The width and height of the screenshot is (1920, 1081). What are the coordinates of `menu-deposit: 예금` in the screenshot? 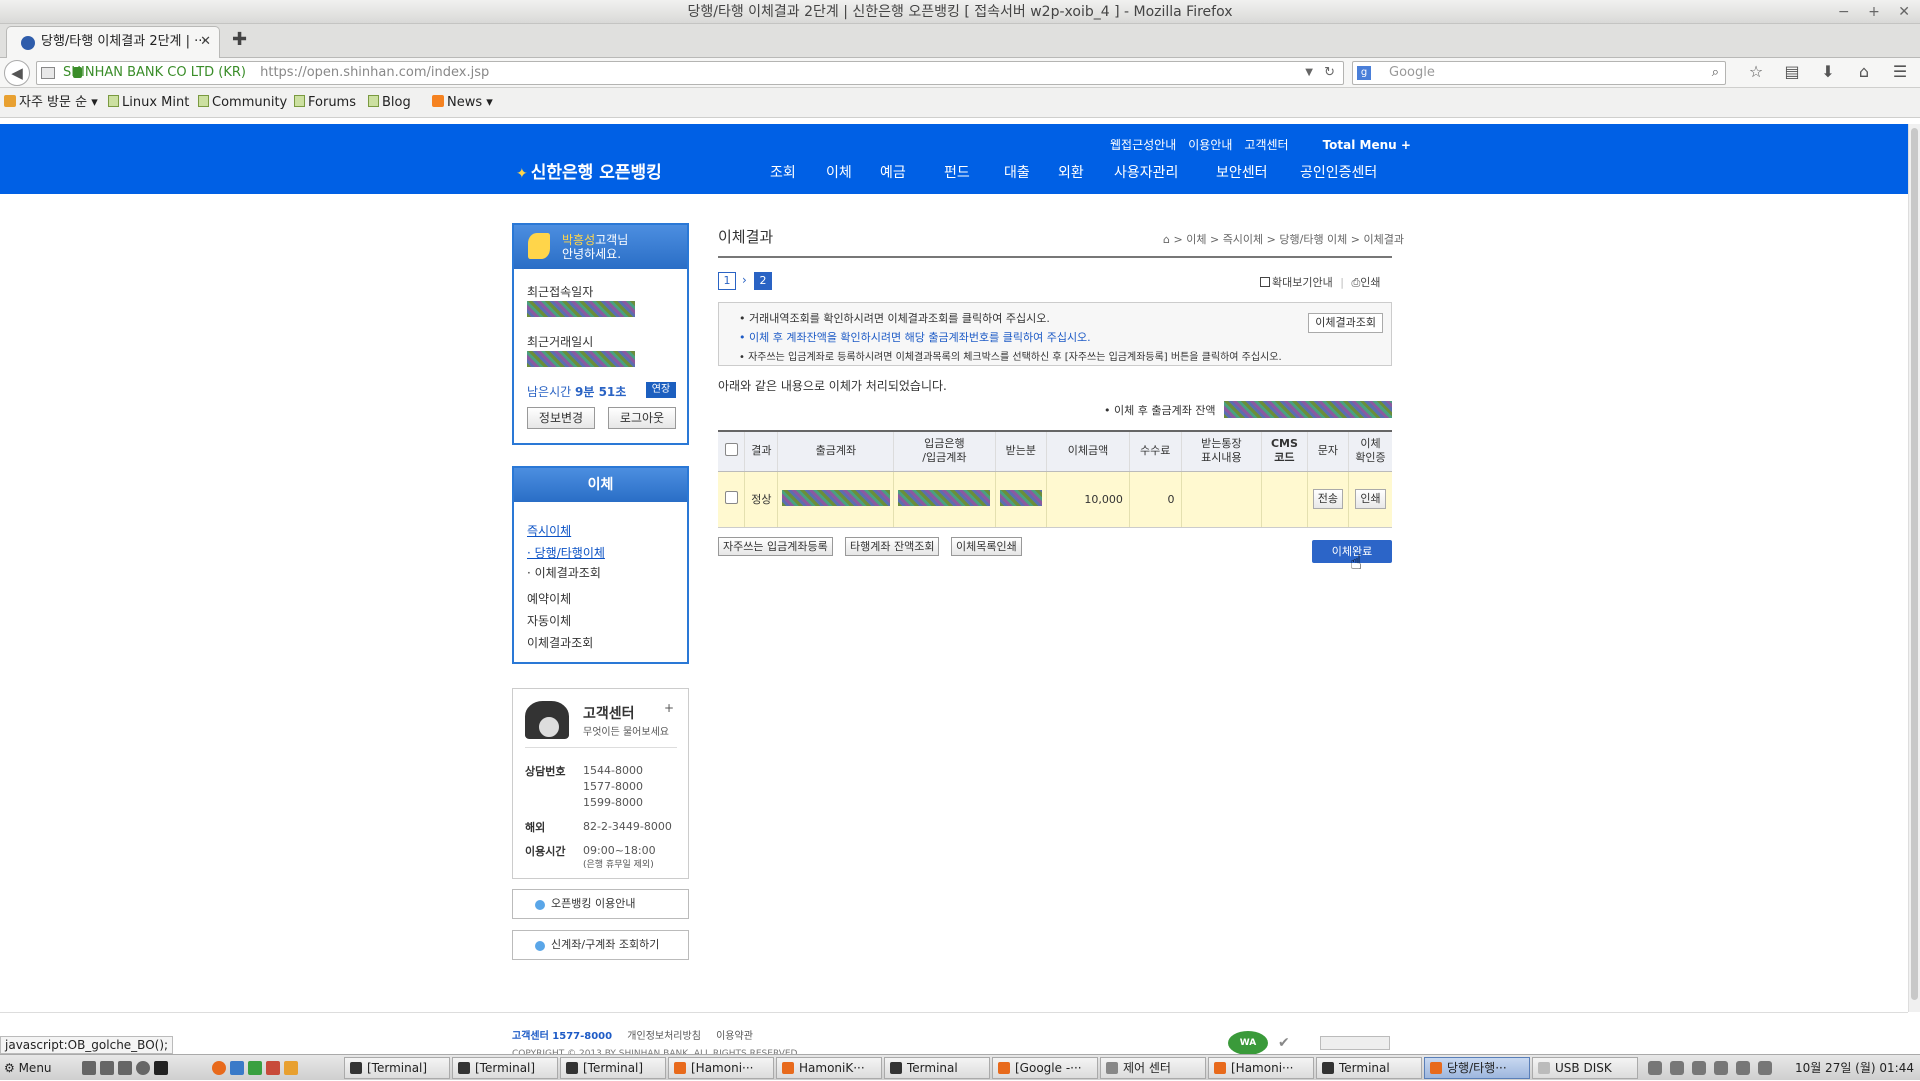 It's located at (893, 172).